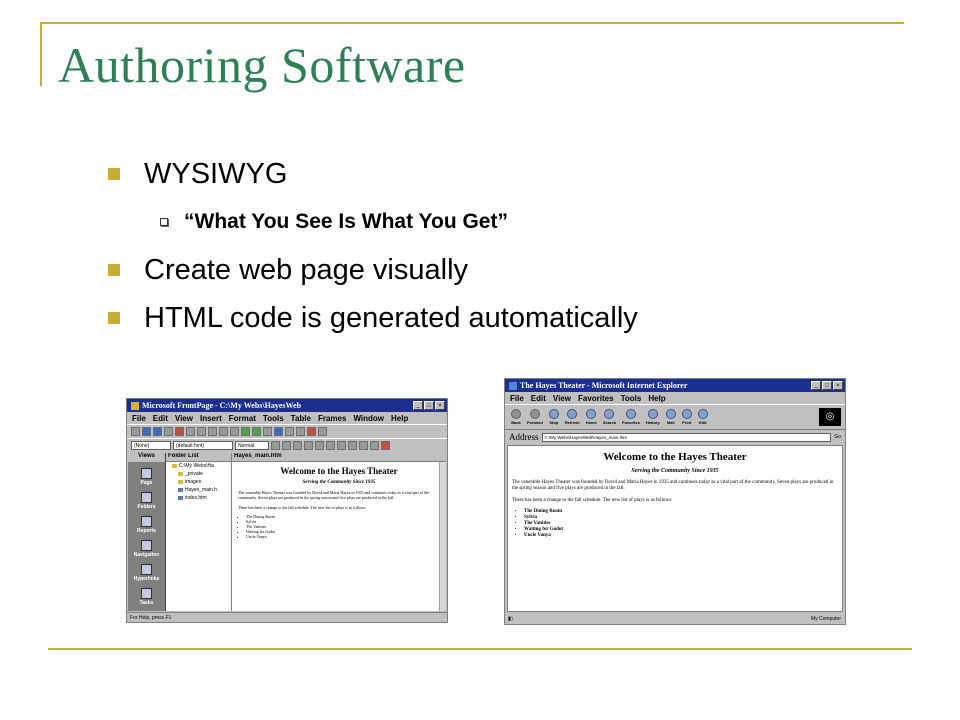 Image resolution: width=960 pixels, height=720 pixels. Describe the element at coordinates (289, 431) in the screenshot. I see `hyperlink-icon` at that location.